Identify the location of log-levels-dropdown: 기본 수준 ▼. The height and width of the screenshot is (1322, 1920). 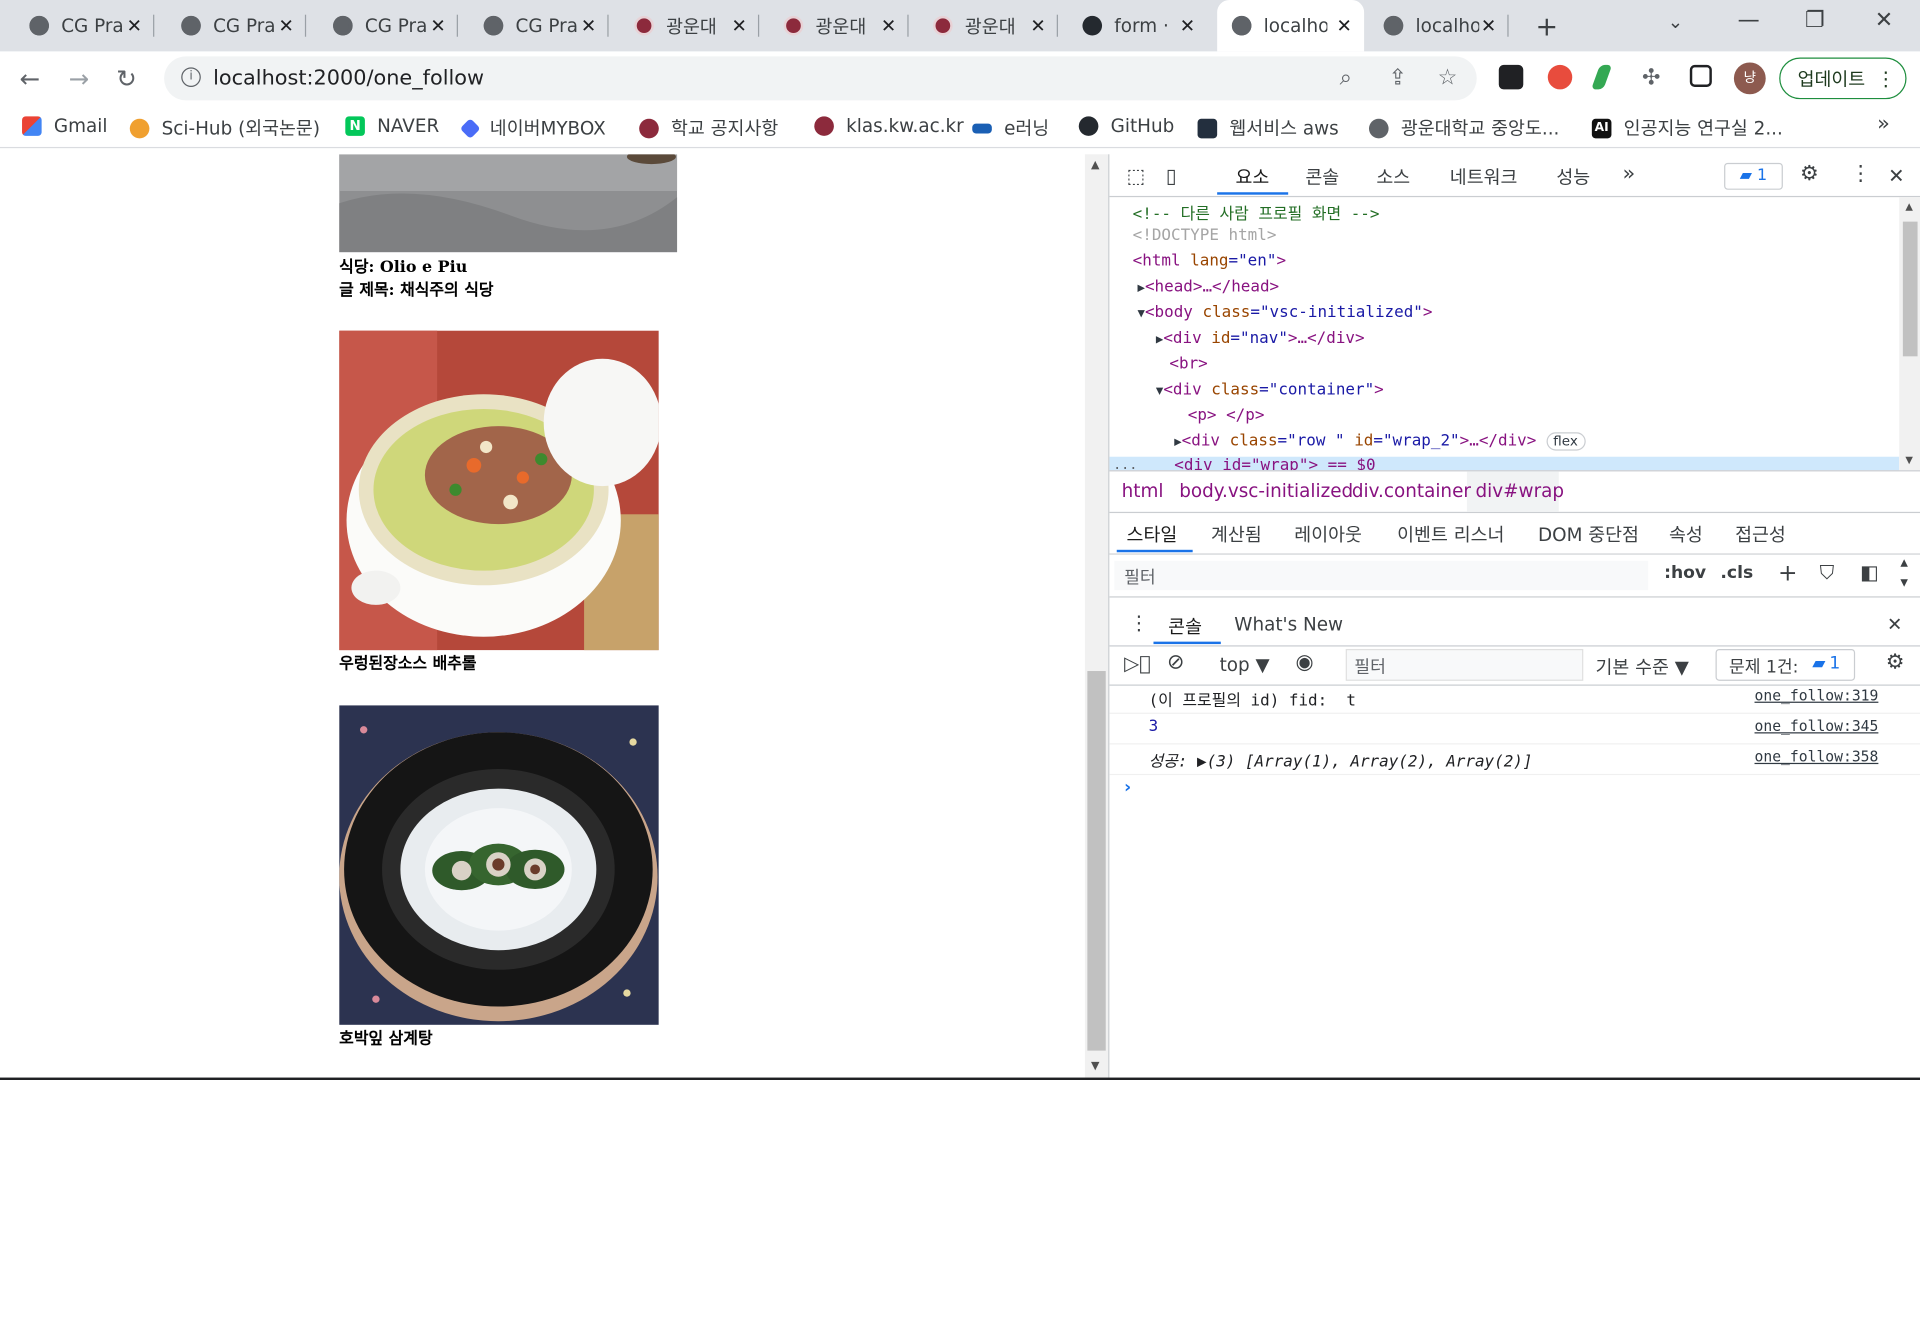
(1642, 667).